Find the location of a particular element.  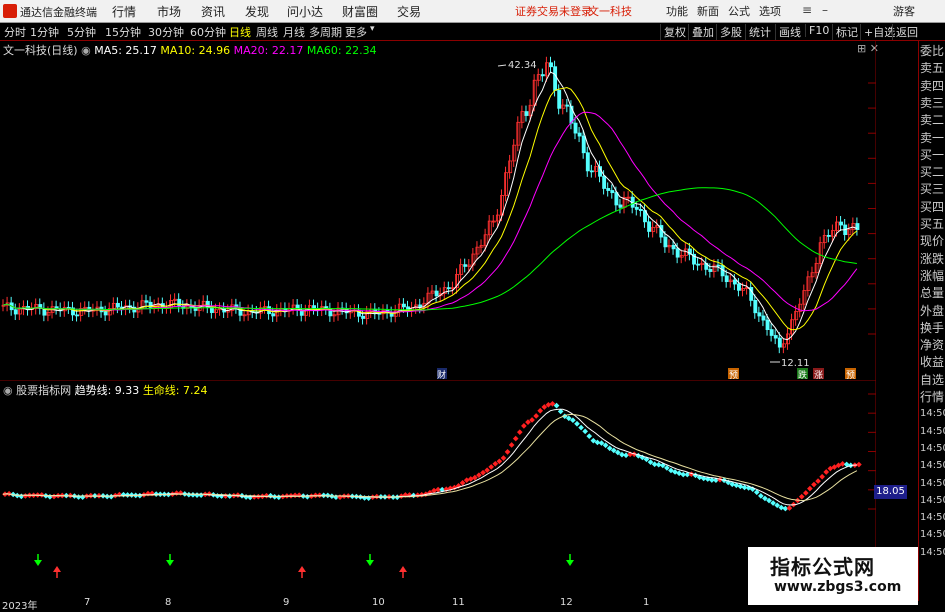

side-item: 卖一 is located at coordinates (932, 138).